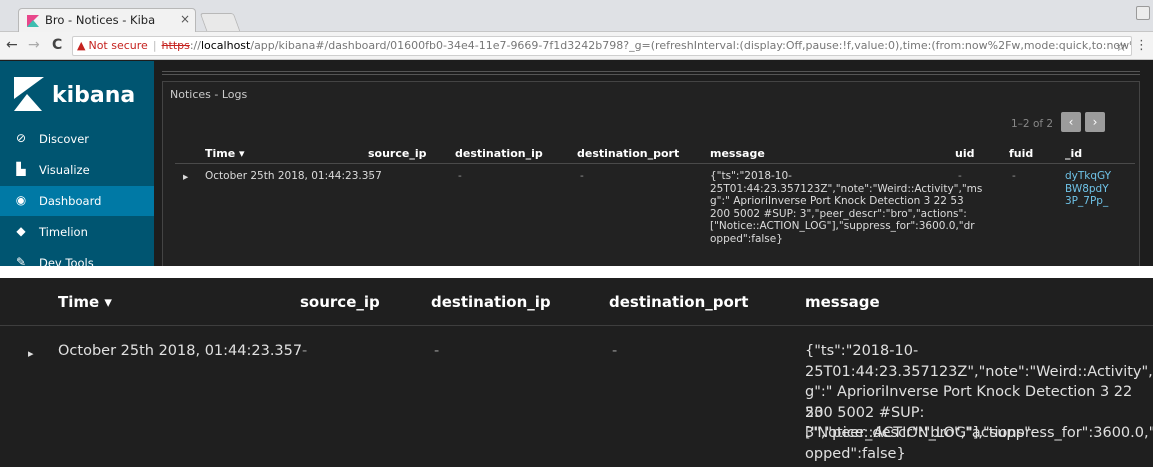 The height and width of the screenshot is (467, 1153). I want to click on pagination-count: 1–2 of 2, so click(1032, 124).